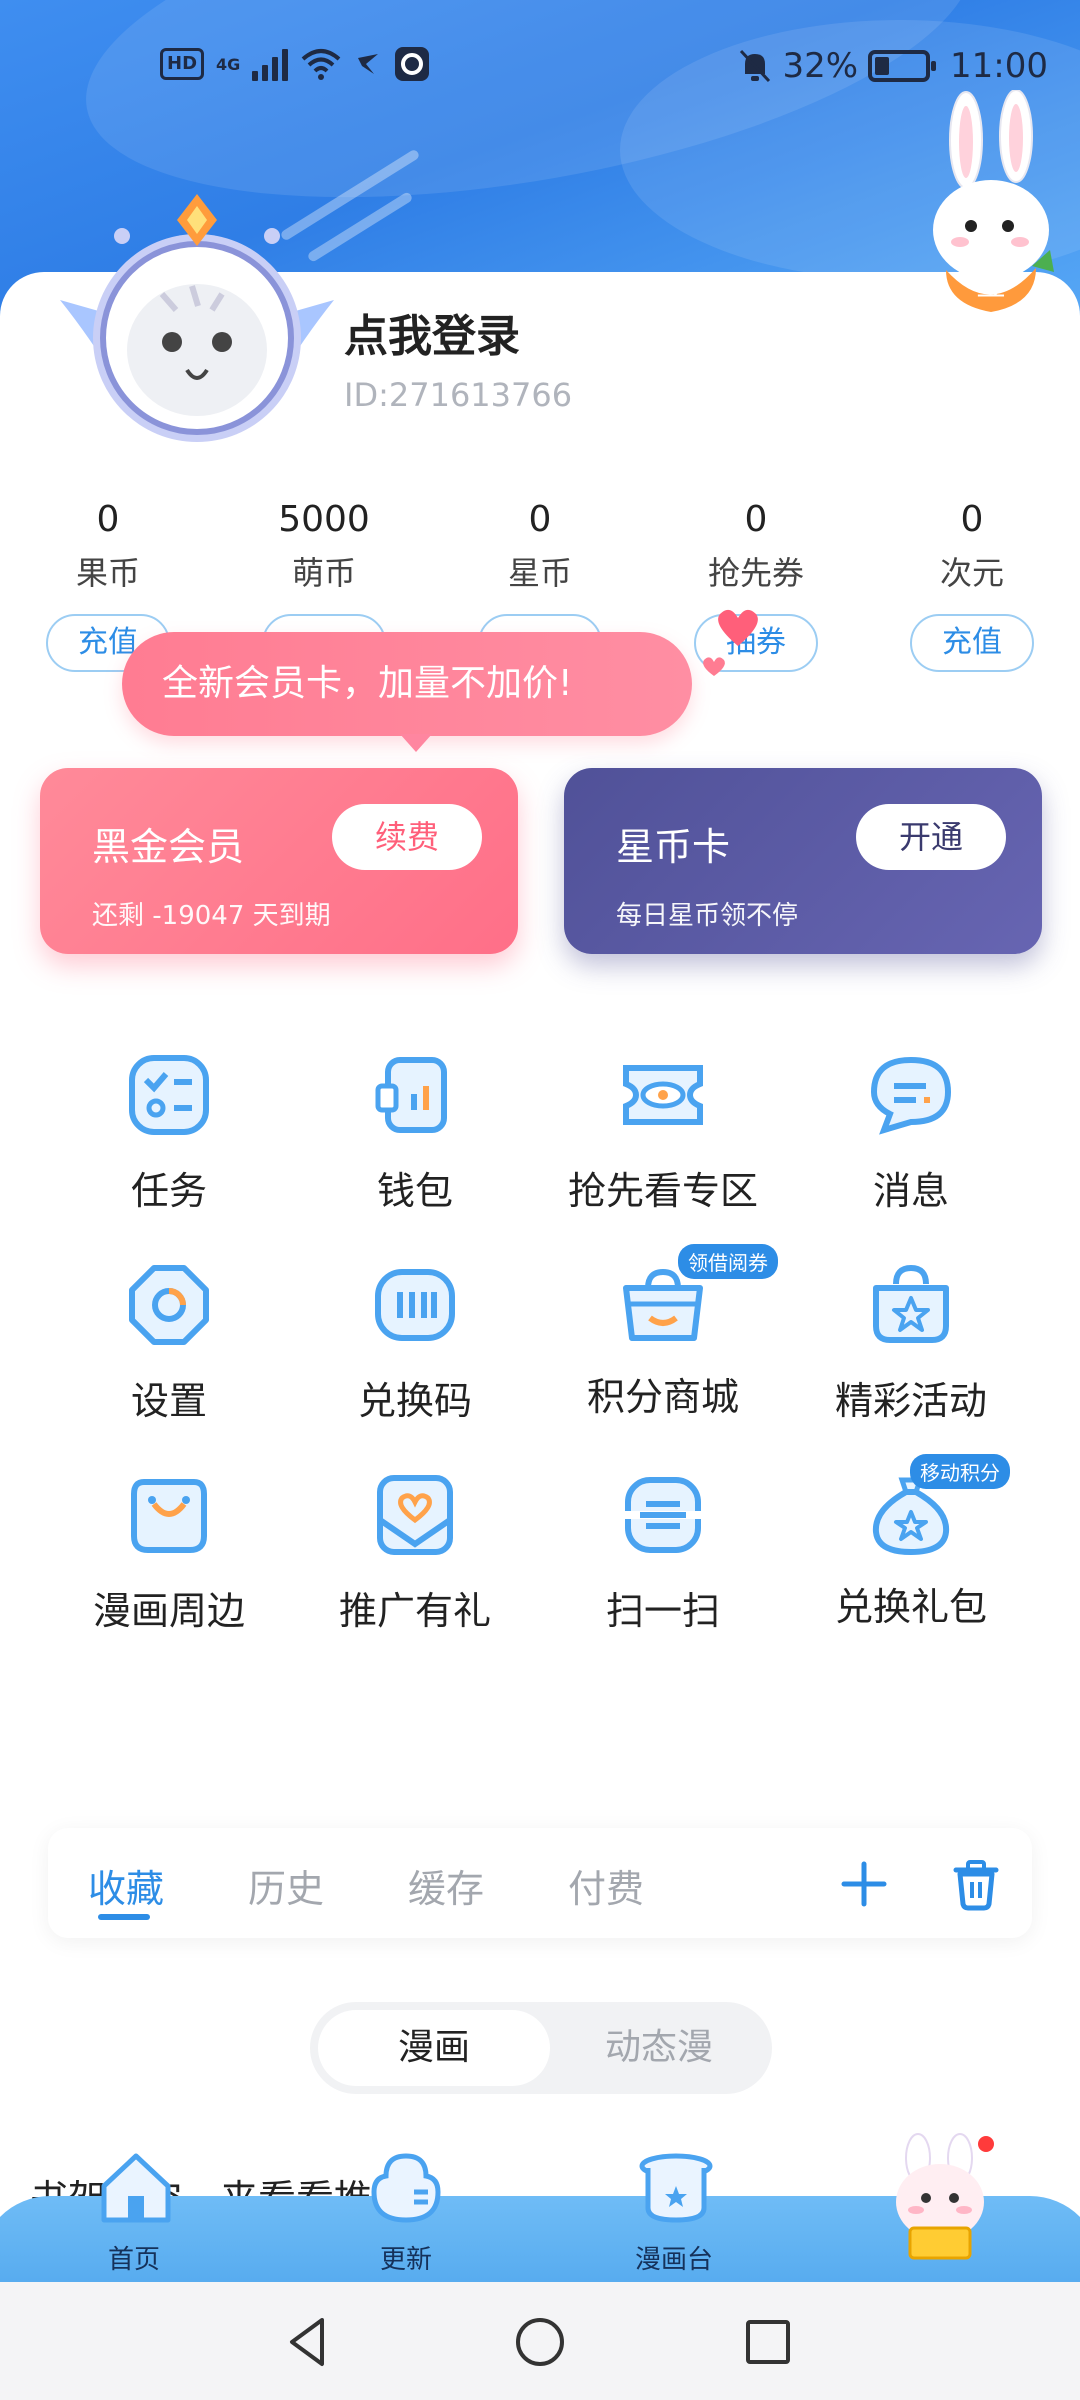  What do you see at coordinates (124, 1917) in the screenshot?
I see `active-tab-indicator` at bounding box center [124, 1917].